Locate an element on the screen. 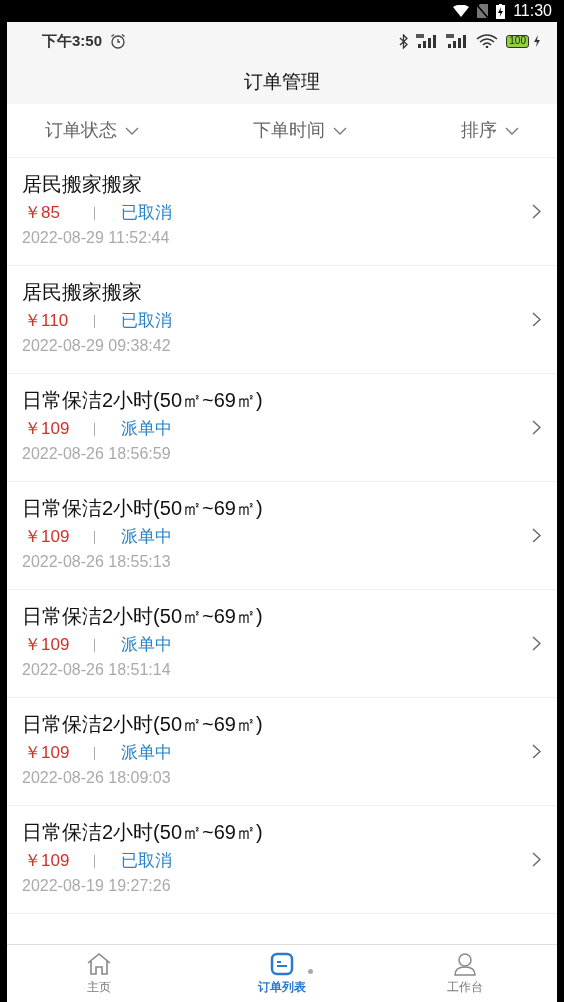 The height and width of the screenshot is (1002, 564). list-icon is located at coordinates (282, 963).